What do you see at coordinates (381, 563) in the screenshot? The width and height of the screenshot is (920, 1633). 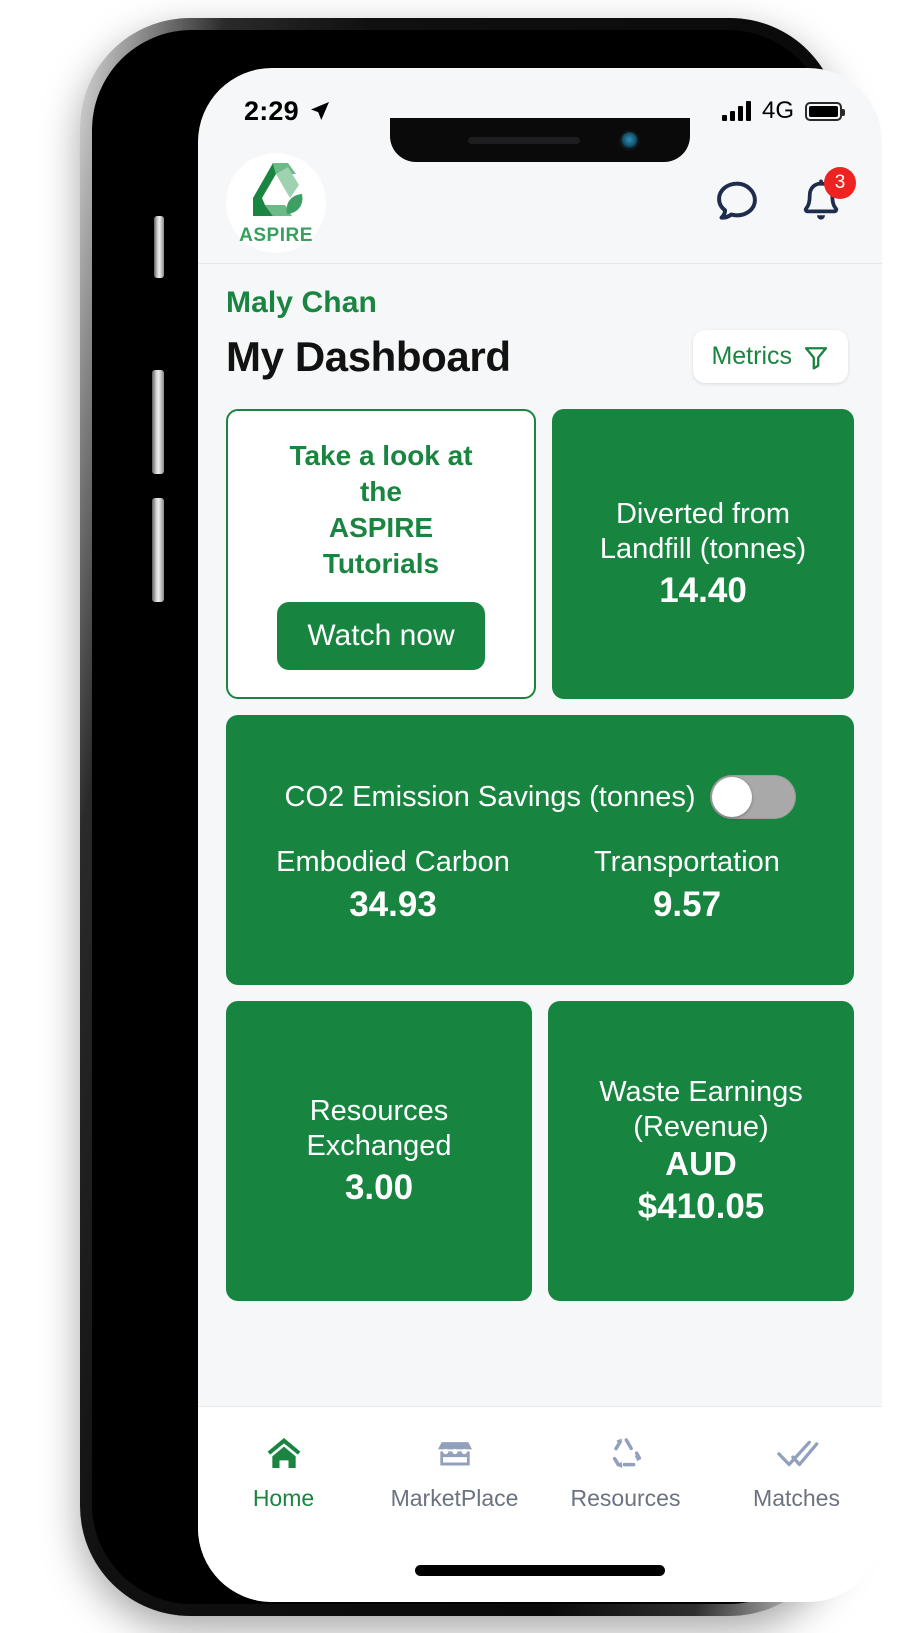 I see `tutorial-line-4: Tutorials` at bounding box center [381, 563].